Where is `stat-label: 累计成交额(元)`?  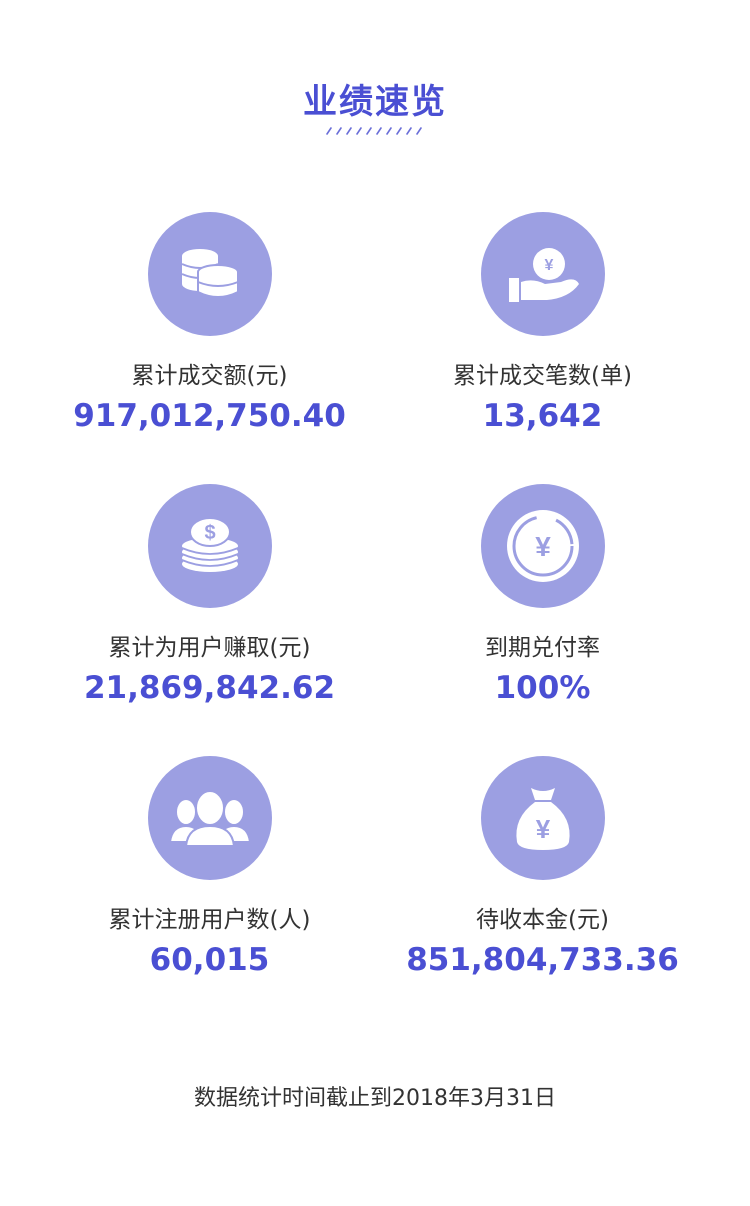
stat-label: 累计成交额(元) is located at coordinates (209, 376).